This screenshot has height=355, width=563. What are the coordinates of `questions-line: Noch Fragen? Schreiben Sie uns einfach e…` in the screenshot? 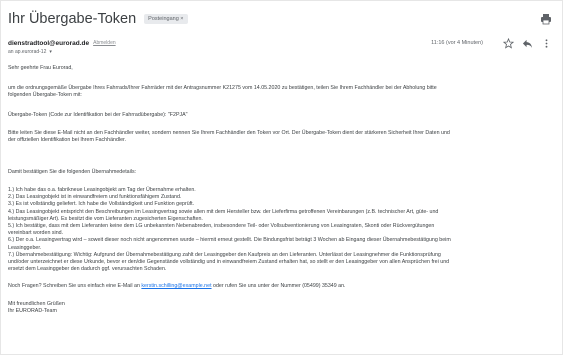 It's located at (278, 286).